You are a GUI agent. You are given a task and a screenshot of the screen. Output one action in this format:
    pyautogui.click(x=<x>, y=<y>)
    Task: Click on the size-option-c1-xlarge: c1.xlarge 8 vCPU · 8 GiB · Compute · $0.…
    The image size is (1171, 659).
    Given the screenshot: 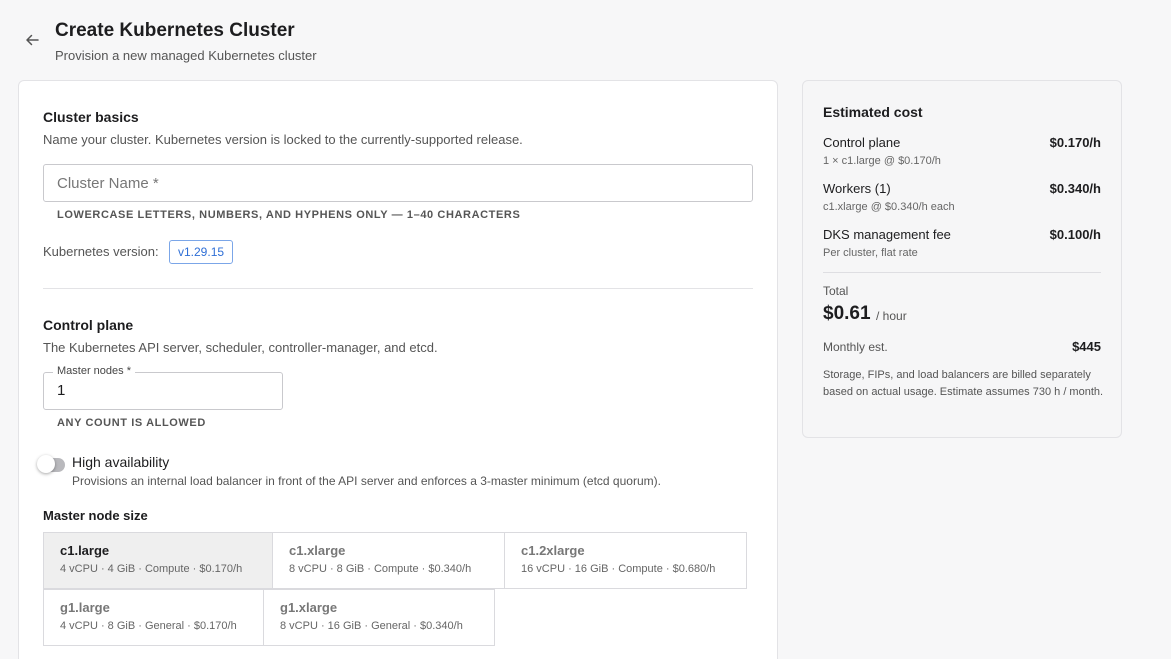 What is the action you would take?
    pyautogui.click(x=388, y=560)
    